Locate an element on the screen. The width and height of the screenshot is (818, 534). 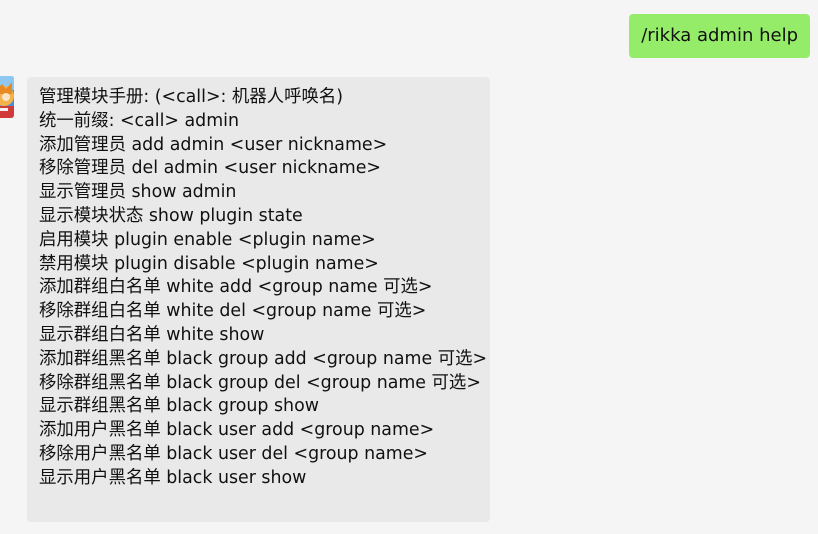
message-line-title: 管理模块手册: (<call>: 机器人呼唤名) is located at coordinates (191, 97).